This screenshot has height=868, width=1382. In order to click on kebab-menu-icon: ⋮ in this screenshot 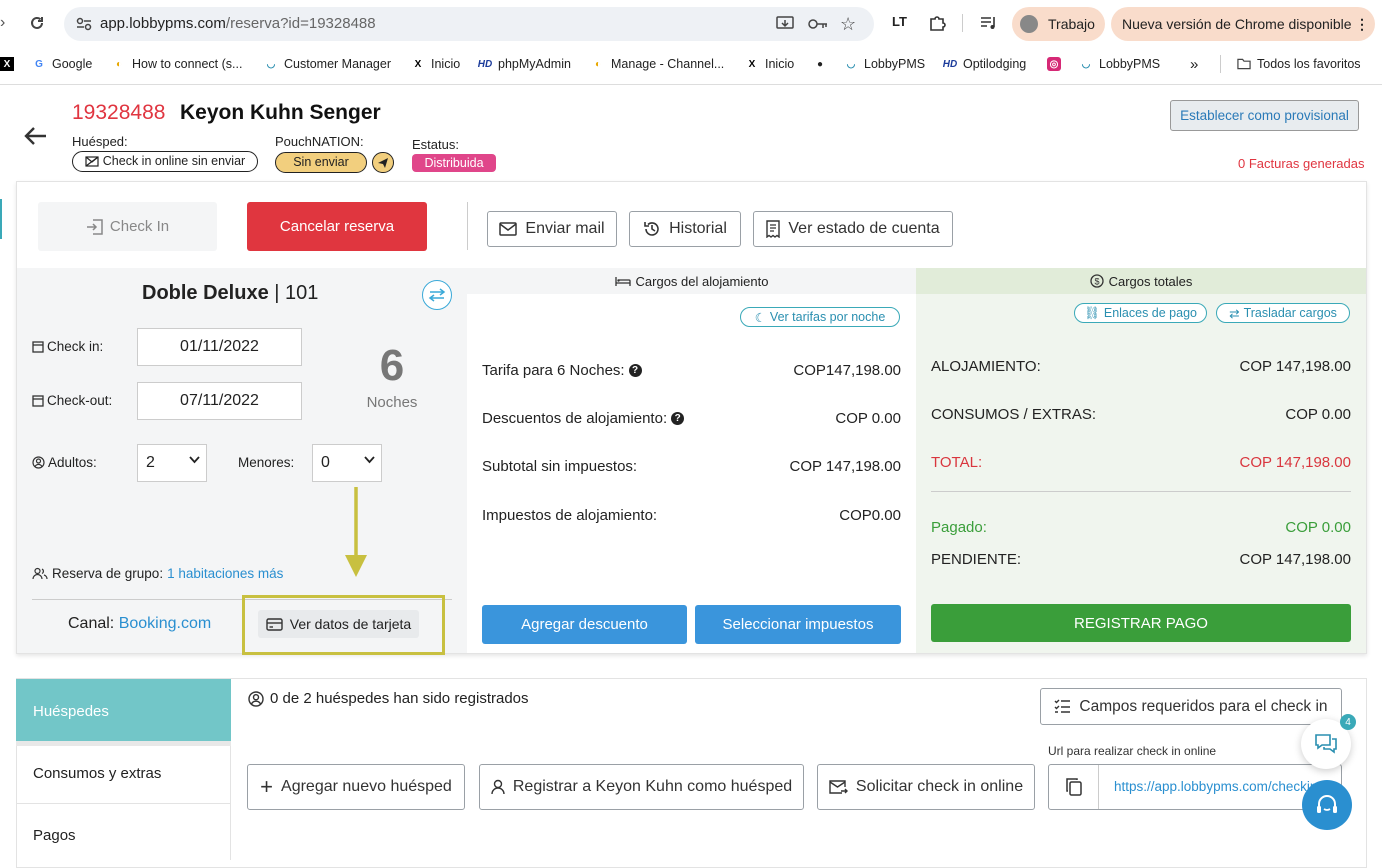, I will do `click(1362, 24)`.